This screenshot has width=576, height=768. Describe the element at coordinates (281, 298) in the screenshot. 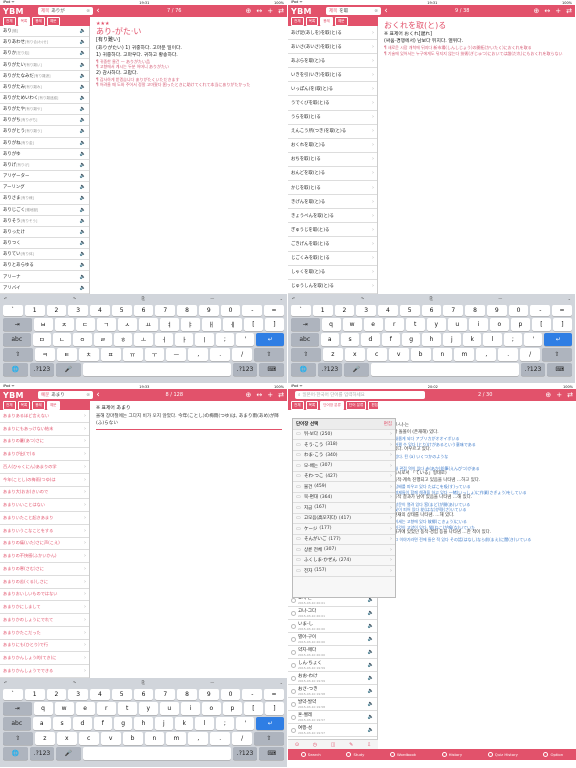

I see `keyboard-tool-icon: ⌄` at that location.